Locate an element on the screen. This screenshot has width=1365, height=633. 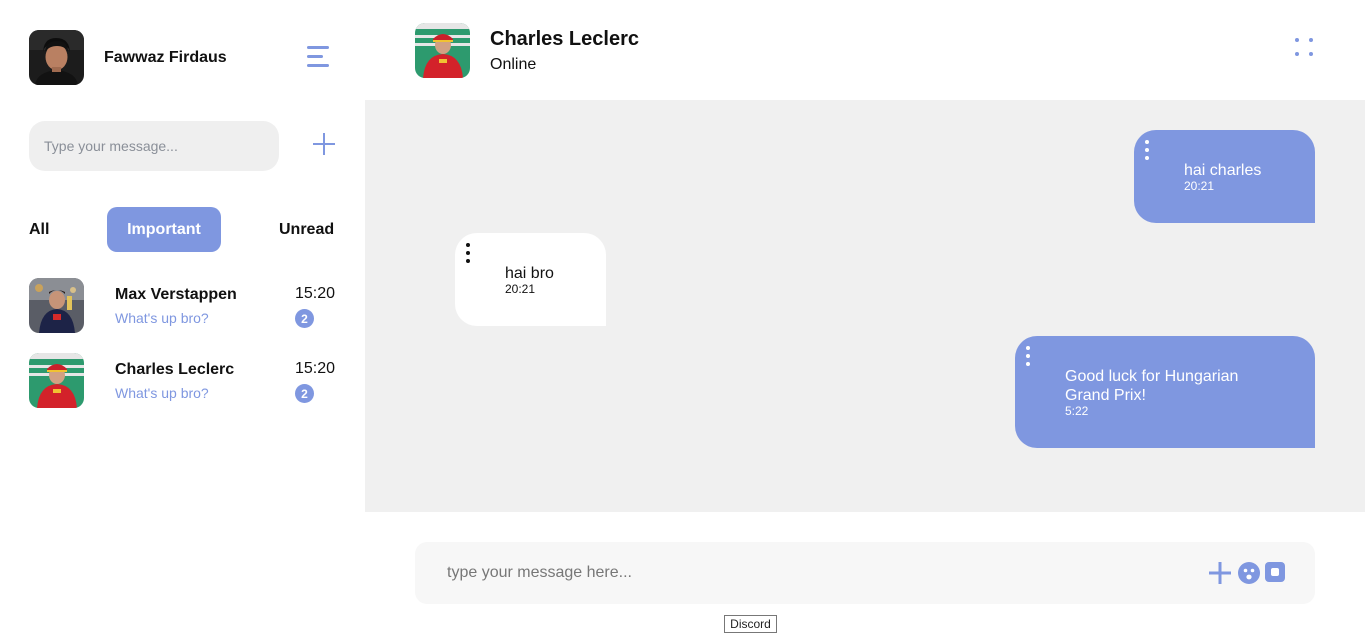
chat-contact-name: Charles Leclerc is located at coordinates (564, 39).